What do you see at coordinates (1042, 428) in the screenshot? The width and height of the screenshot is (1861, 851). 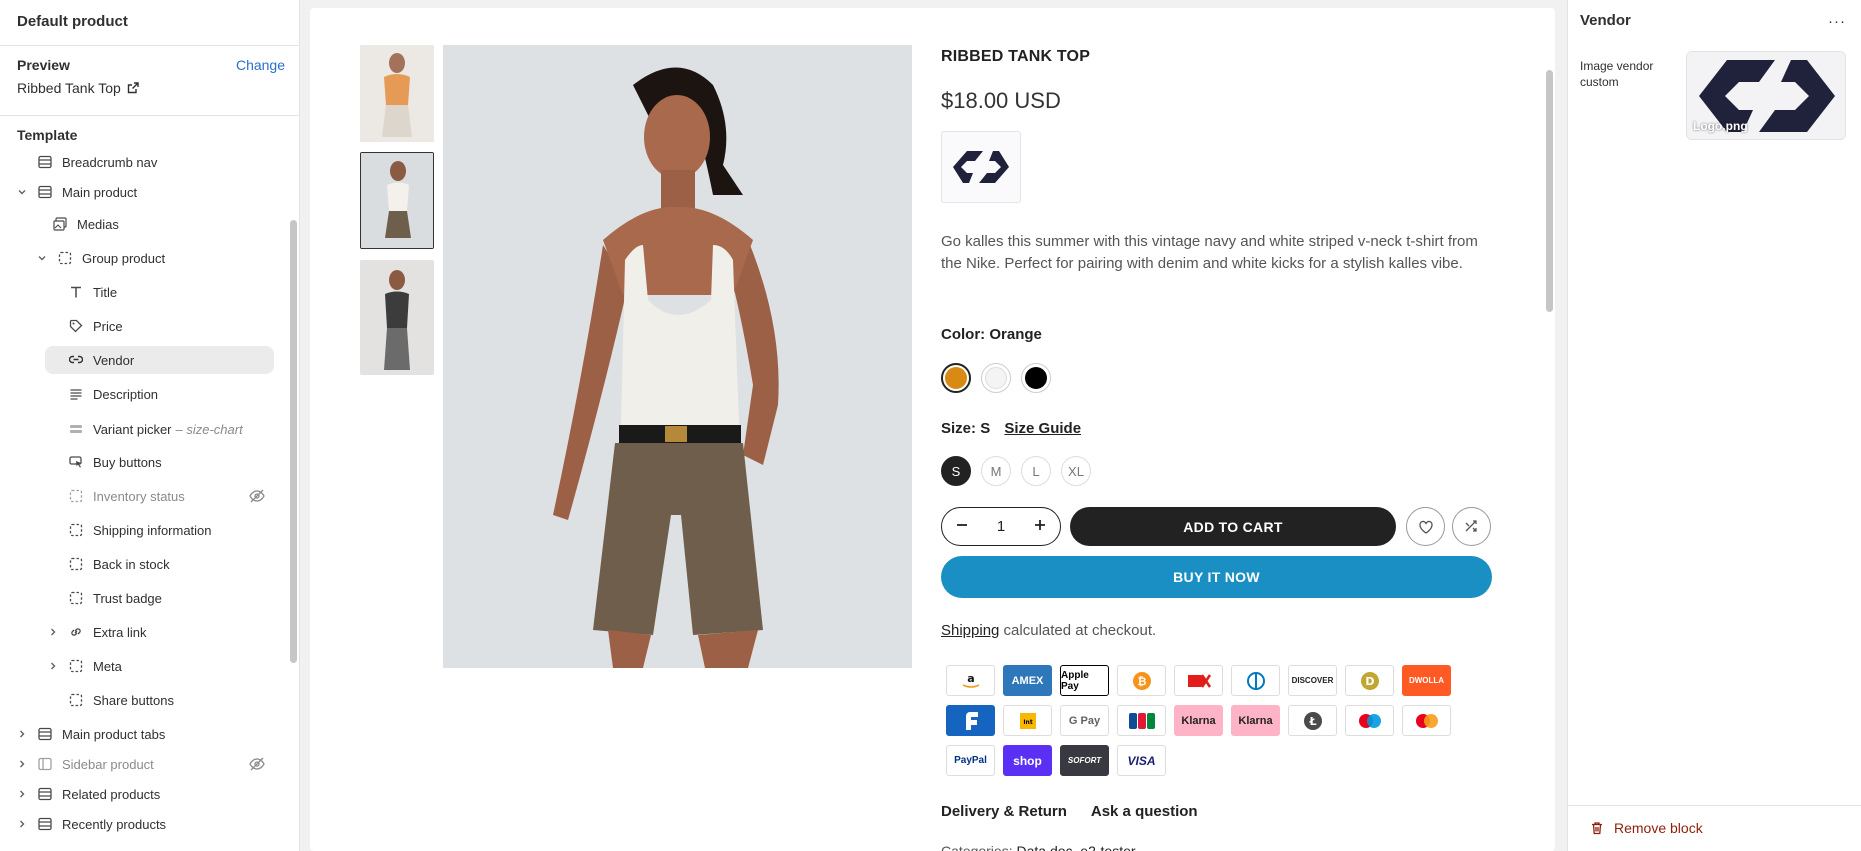 I see `size-guide-link: Size Guide` at bounding box center [1042, 428].